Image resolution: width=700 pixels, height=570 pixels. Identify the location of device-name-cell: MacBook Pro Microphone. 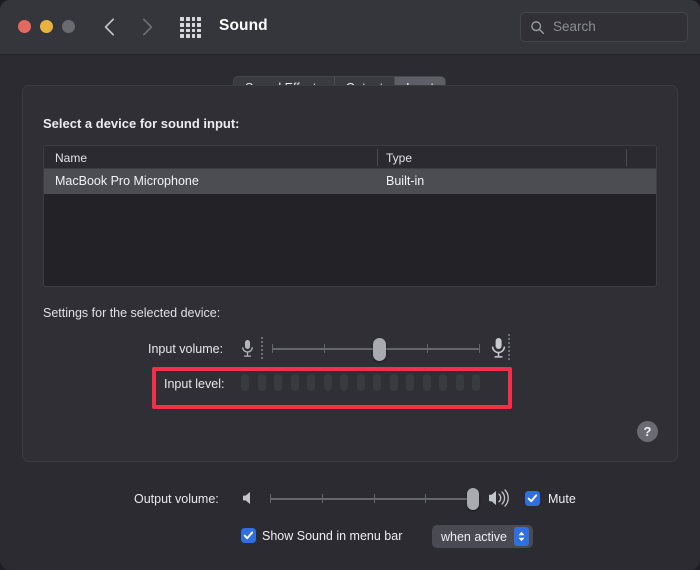
(127, 181).